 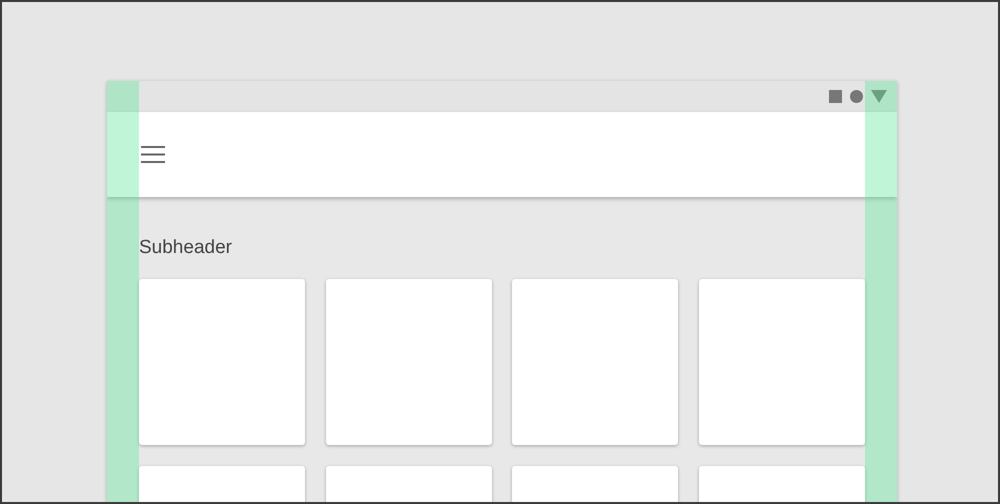 I want to click on triangle-icon, so click(x=879, y=96).